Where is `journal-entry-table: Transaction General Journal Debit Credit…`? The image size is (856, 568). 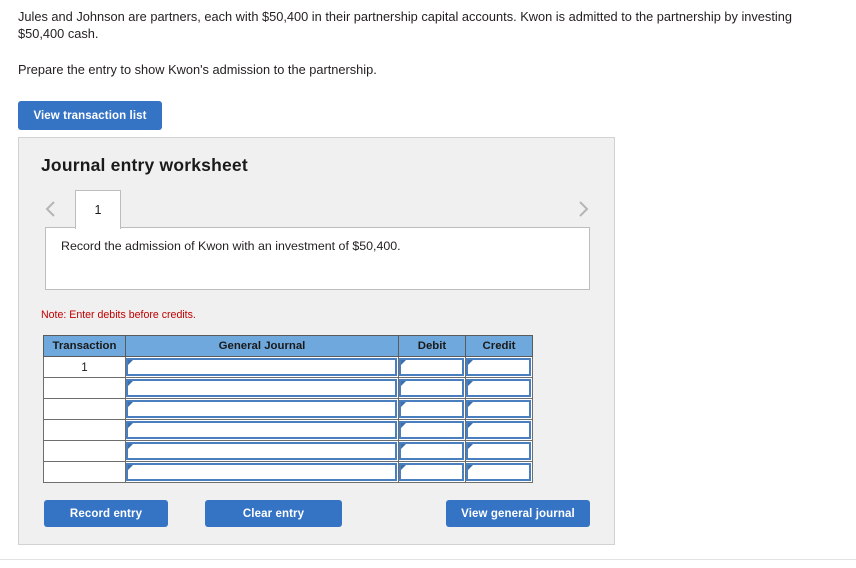 journal-entry-table: Transaction General Journal Debit Credit… is located at coordinates (288, 409).